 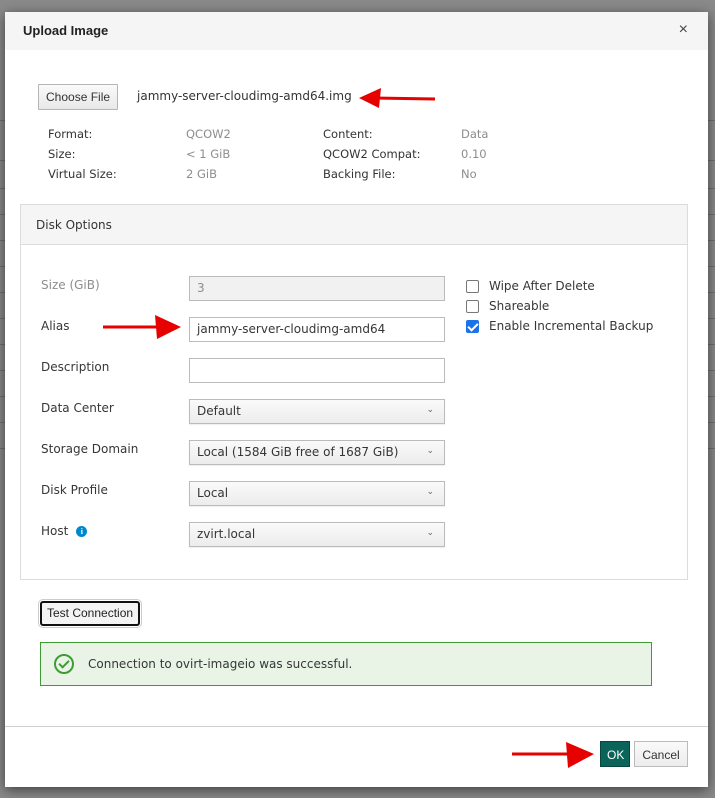 I want to click on backing-file-label: Backing File:, so click(x=359, y=174).